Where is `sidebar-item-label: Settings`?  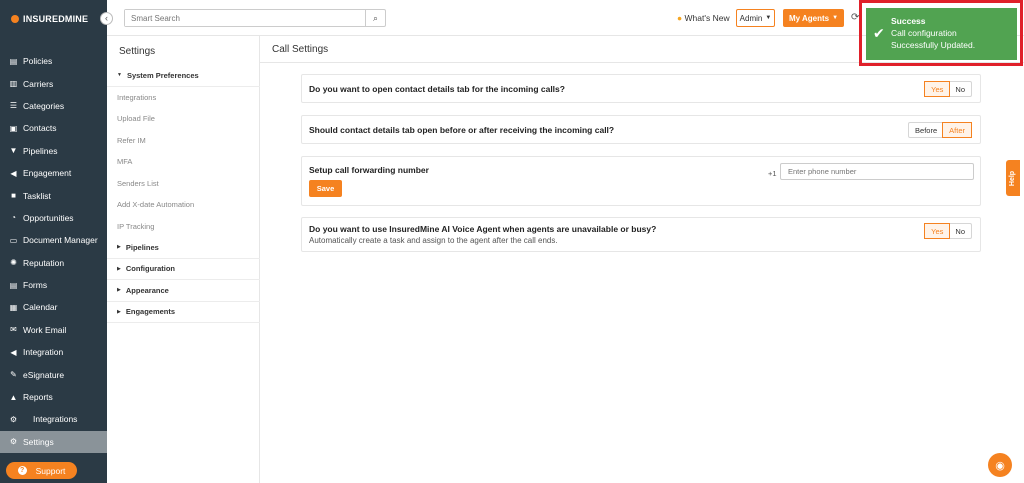 sidebar-item-label: Settings is located at coordinates (38, 441).